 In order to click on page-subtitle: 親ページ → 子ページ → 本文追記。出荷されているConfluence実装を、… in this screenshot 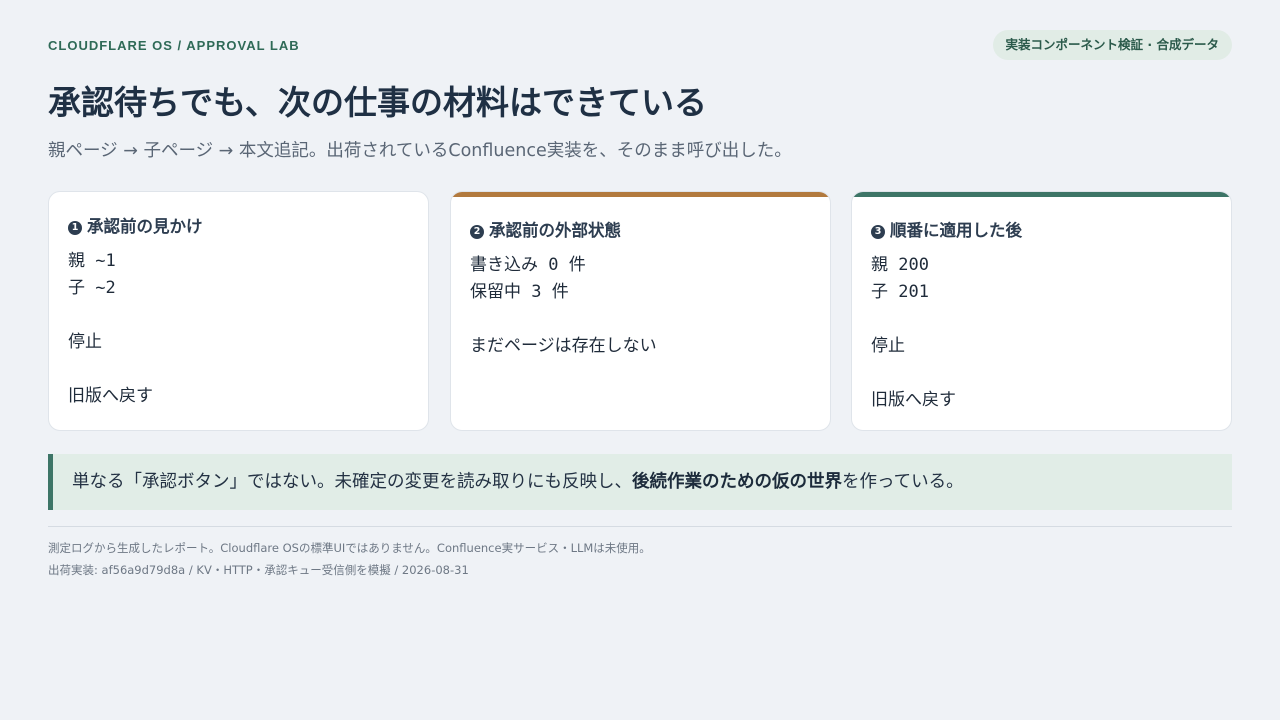, I will do `click(420, 151)`.